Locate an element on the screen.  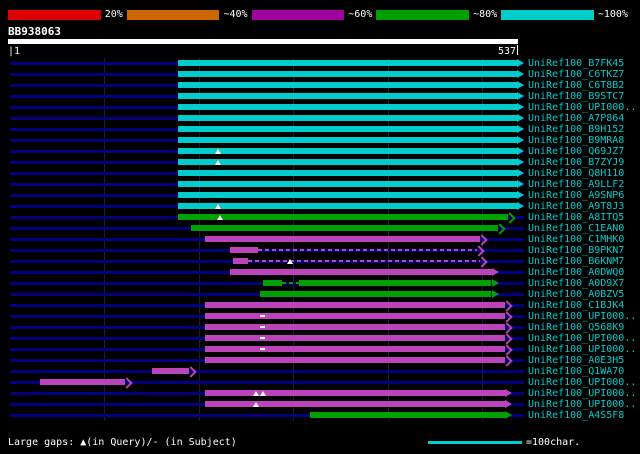
hit-label: UniRef100_A8ITQ5 is located at coordinates (576, 217).